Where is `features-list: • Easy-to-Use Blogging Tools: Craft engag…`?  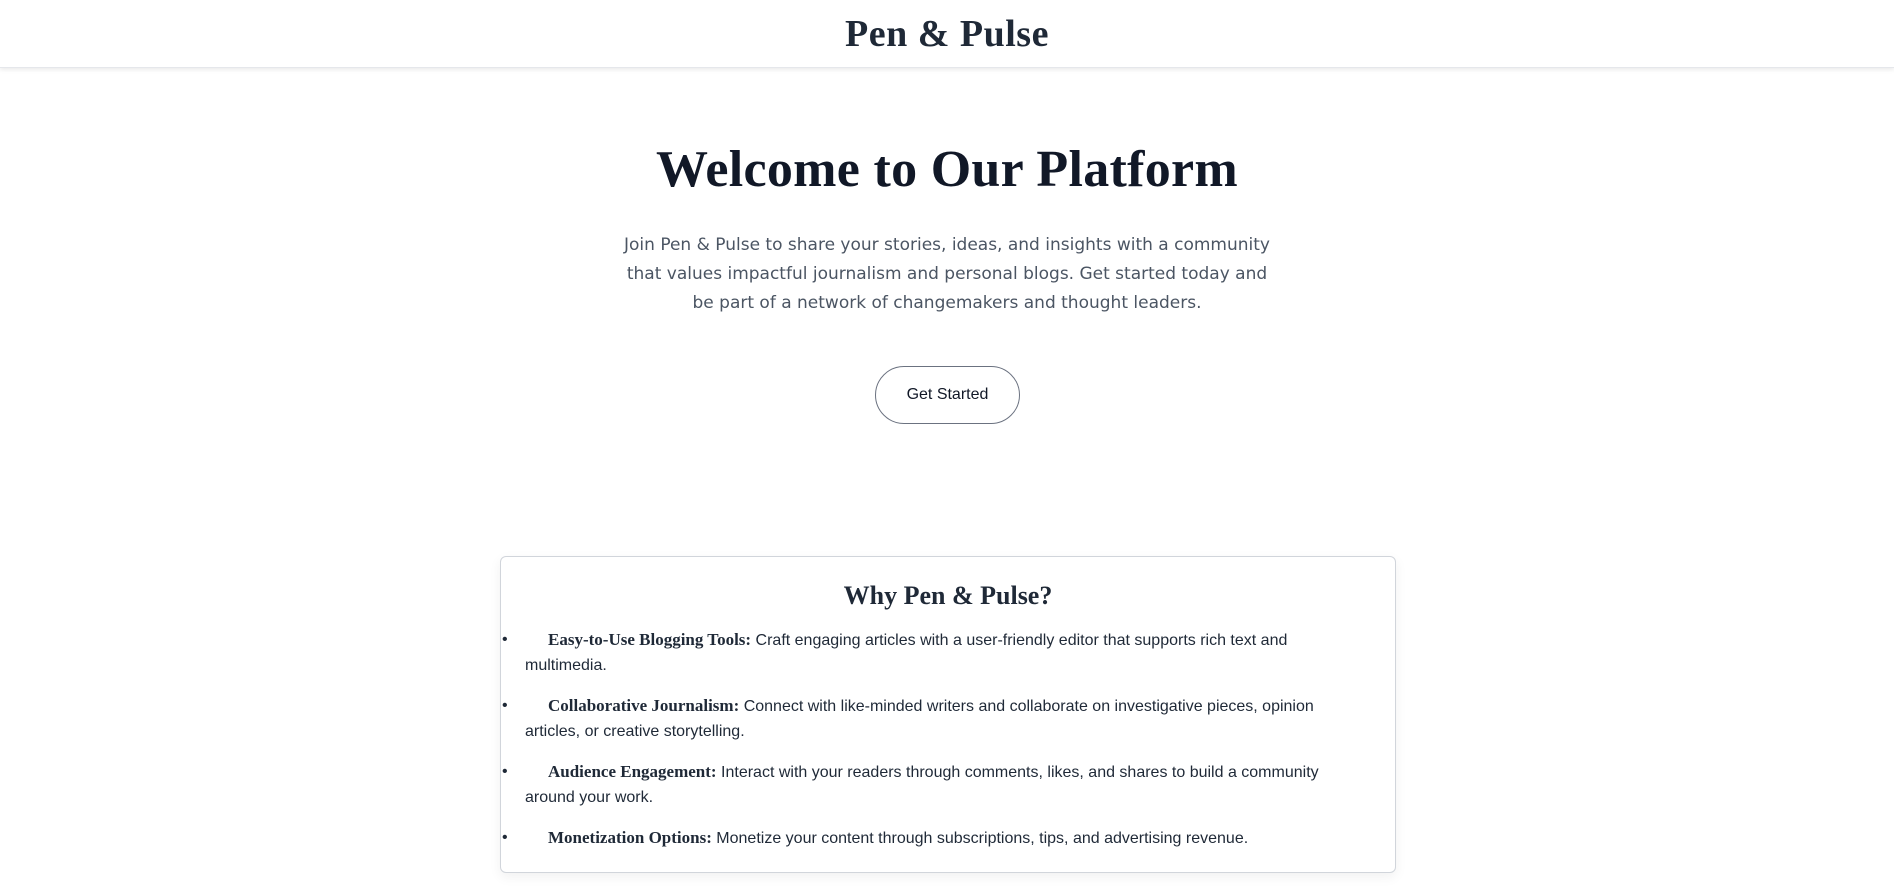 features-list: • Easy-to-Use Blogging Tools: Craft engag… is located at coordinates (936, 739).